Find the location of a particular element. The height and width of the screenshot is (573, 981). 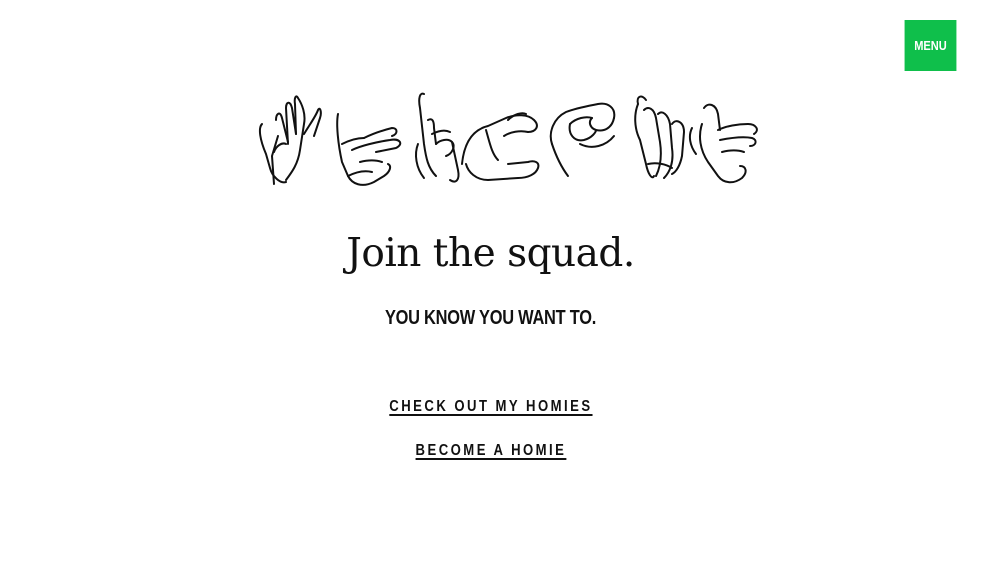

hand-w-icon is located at coordinates (290, 140).